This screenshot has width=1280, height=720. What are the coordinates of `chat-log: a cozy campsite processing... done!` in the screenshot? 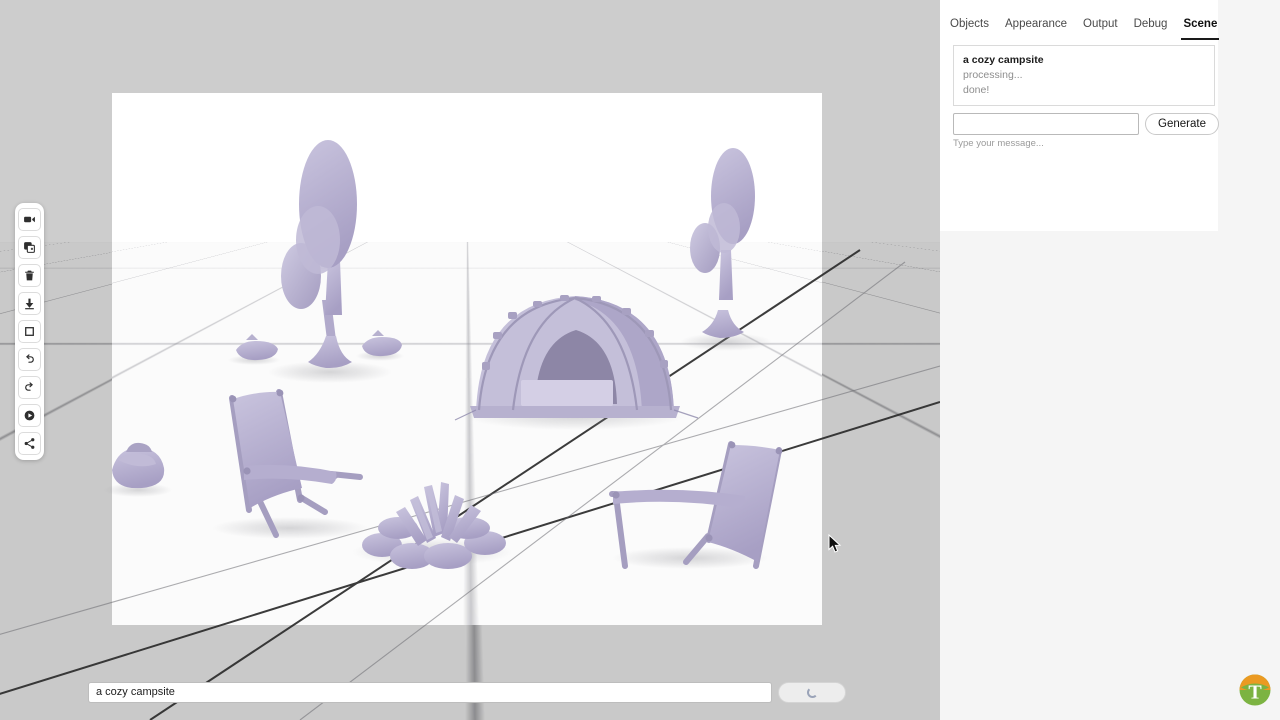 It's located at (1084, 75).